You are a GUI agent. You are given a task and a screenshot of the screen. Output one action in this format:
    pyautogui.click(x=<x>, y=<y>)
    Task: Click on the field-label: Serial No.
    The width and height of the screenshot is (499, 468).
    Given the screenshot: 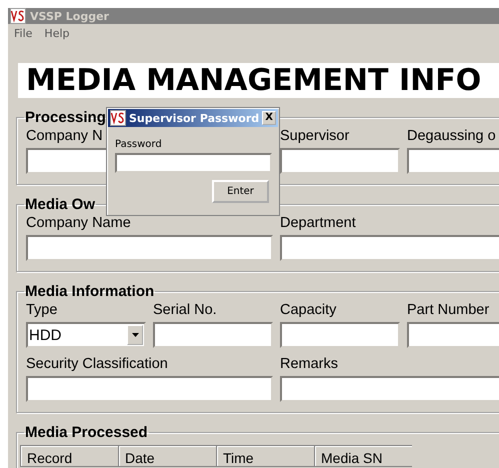 What is the action you would take?
    pyautogui.click(x=185, y=311)
    